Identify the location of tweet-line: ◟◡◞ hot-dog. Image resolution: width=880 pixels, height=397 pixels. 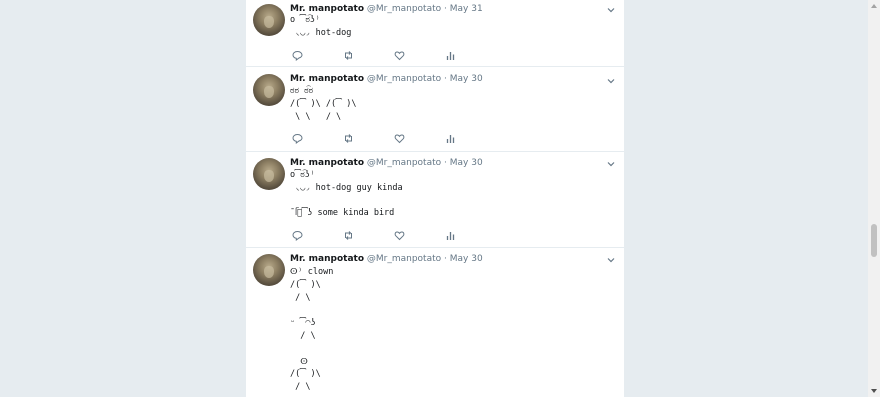
(321, 32).